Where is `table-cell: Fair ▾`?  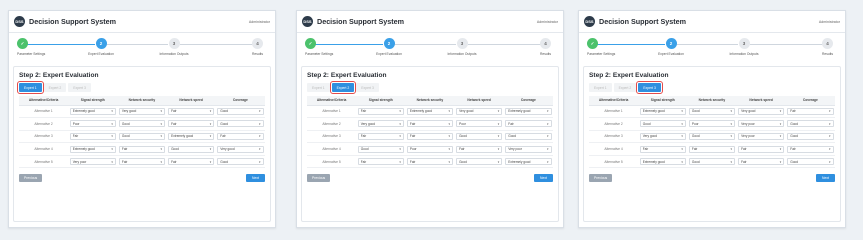 table-cell: Fair ▾ is located at coordinates (663, 149).